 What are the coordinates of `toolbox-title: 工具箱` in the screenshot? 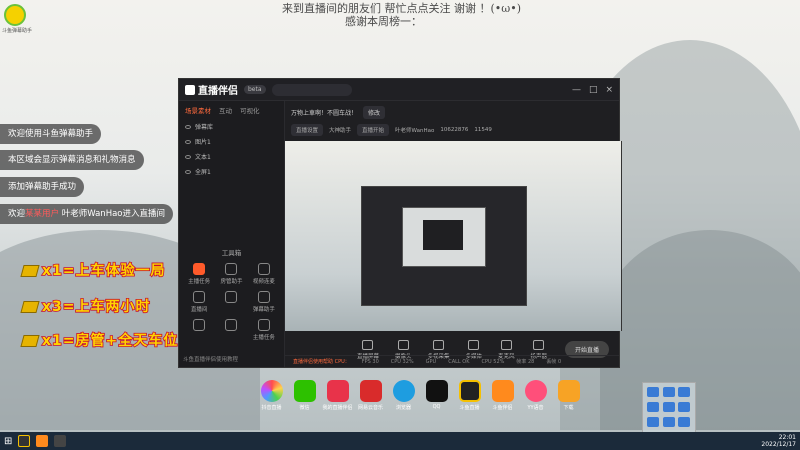 It's located at (231, 253).